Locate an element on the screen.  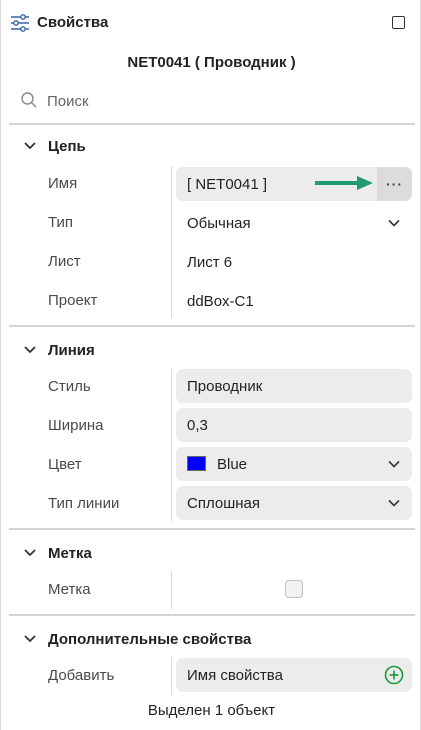
section-circuit-header: Цепь is located at coordinates (54, 146).